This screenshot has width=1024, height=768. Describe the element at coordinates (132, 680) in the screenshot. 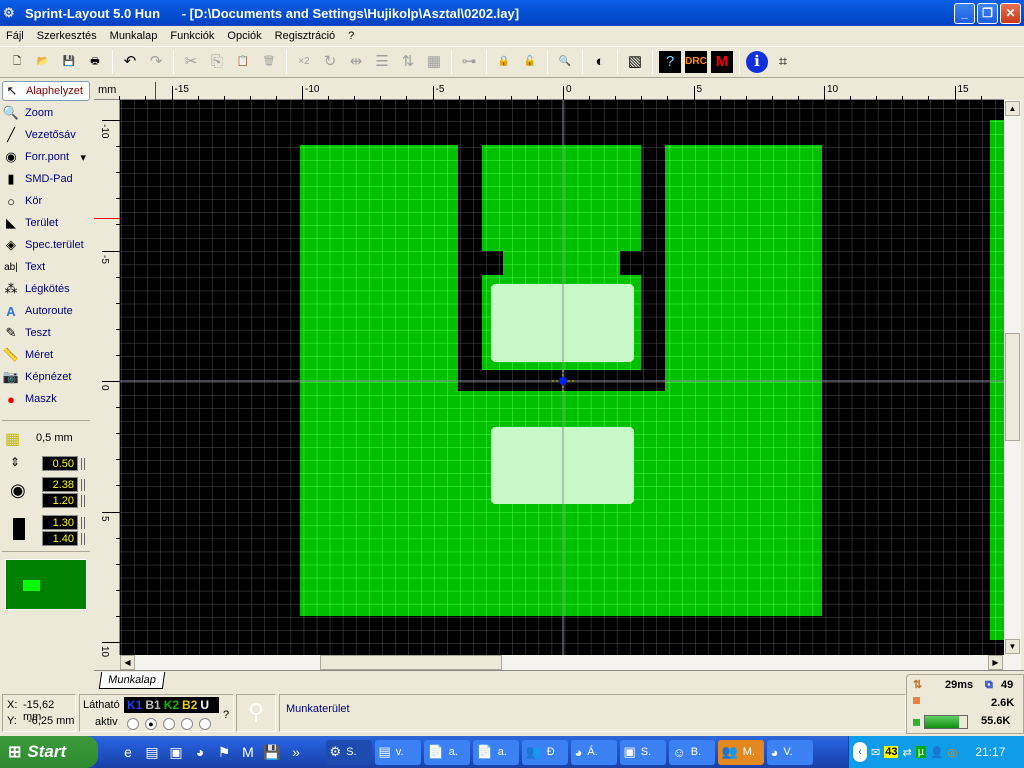

I see `tab-munkalap: Munkalap` at that location.